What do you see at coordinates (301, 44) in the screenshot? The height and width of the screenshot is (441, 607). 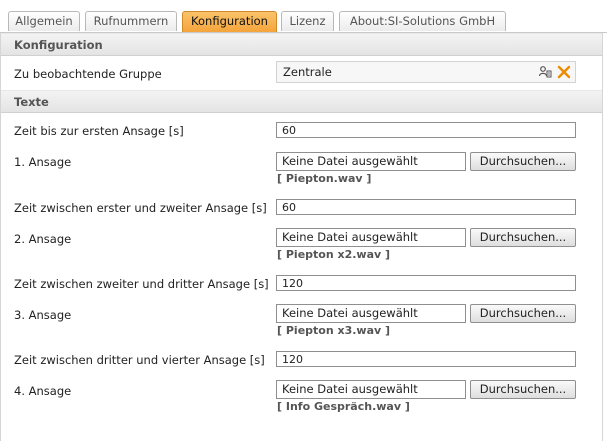 I see `section-header-konfiguration: Konfiguration` at bounding box center [301, 44].